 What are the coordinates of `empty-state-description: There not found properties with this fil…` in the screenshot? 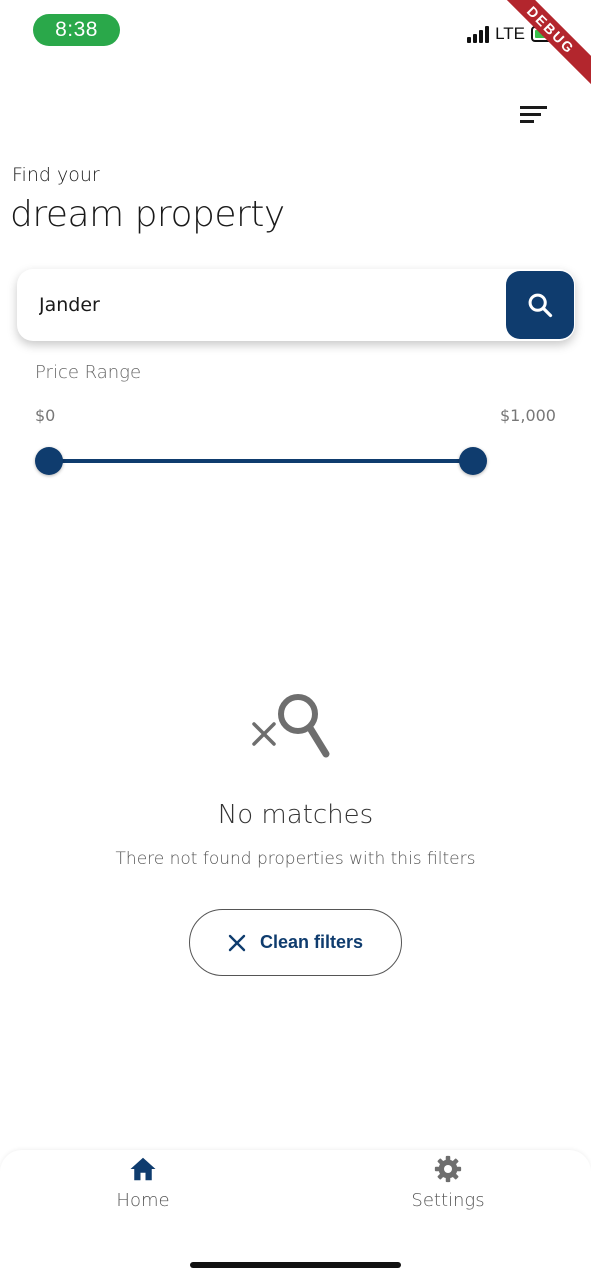 It's located at (295, 859).